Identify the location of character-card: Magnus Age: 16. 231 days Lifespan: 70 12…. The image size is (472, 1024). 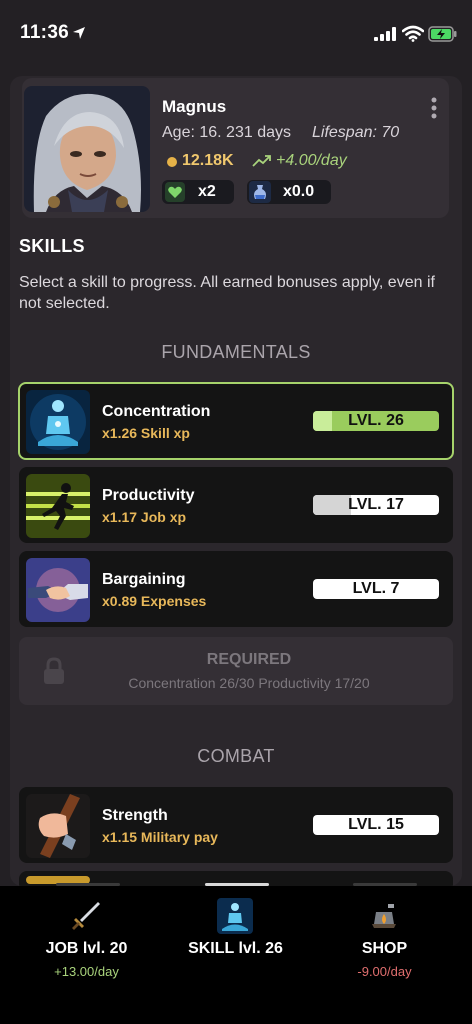
(235, 148).